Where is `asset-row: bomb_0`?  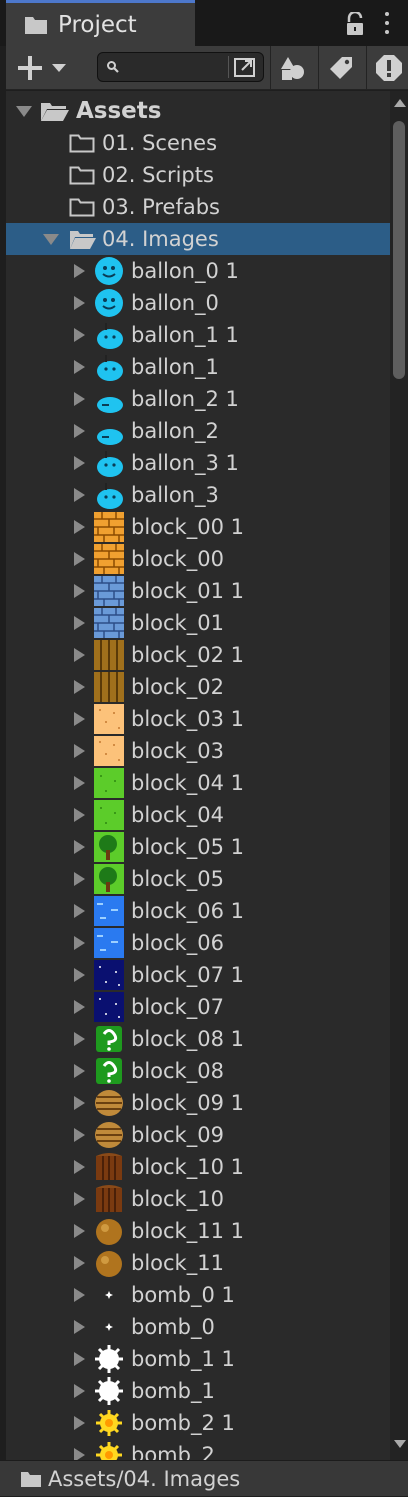 asset-row: bomb_0 is located at coordinates (198, 1327).